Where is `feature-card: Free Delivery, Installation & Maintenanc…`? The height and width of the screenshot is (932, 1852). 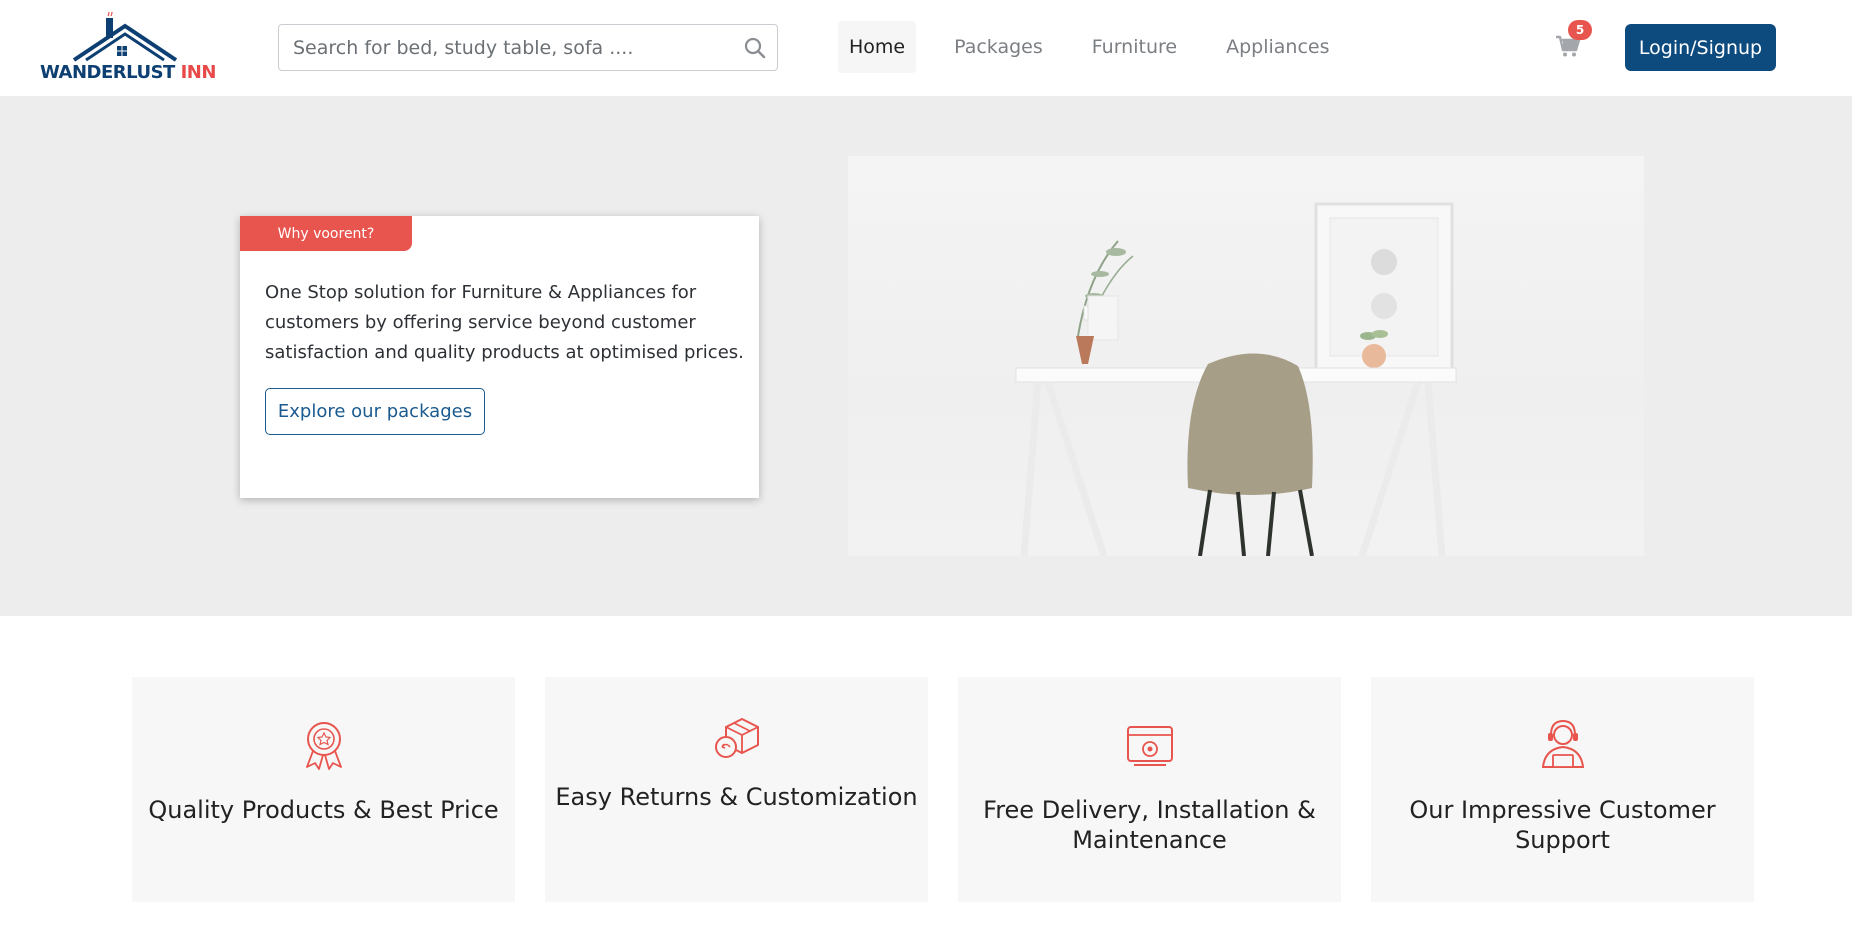
feature-card: Free Delivery, Installation & Maintenanc… is located at coordinates (1149, 789).